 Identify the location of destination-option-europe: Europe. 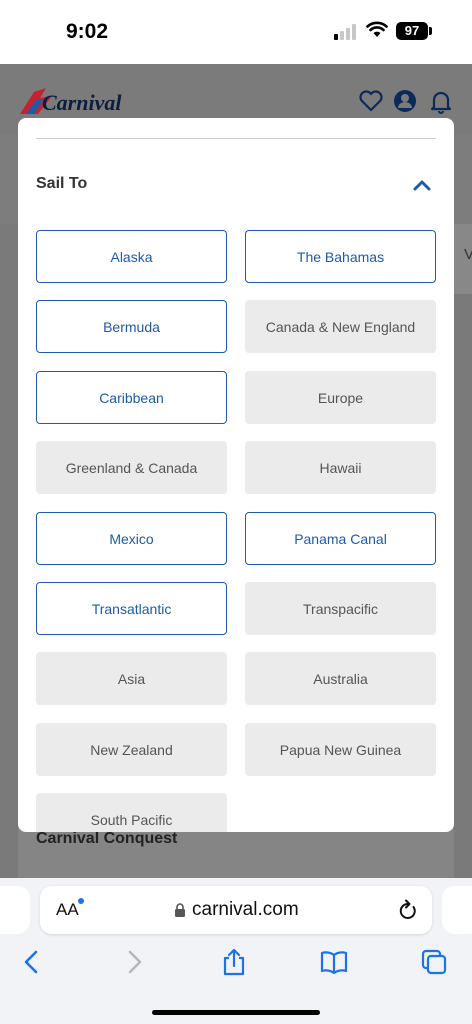
(340, 397).